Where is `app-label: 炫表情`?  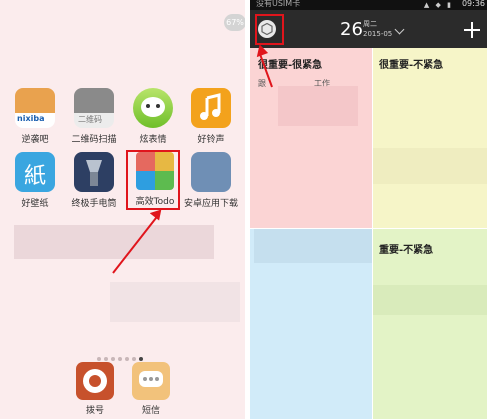 app-label: 炫表情 is located at coordinates (153, 140).